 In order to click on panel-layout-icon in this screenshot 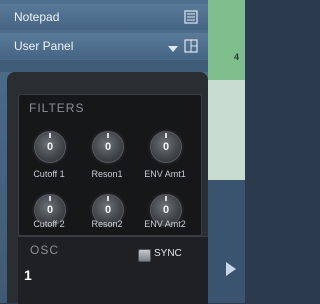, I will do `click(191, 46)`.